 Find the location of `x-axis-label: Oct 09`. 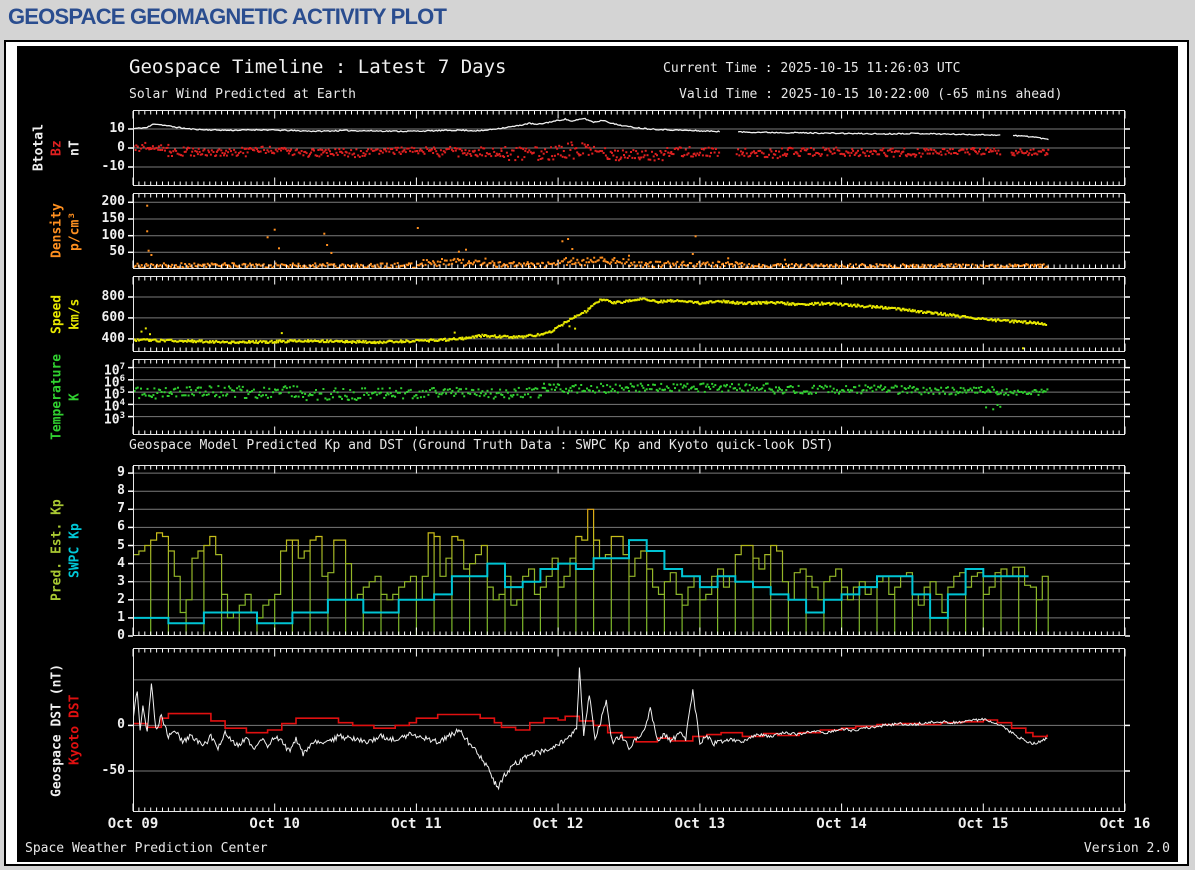

x-axis-label: Oct 09 is located at coordinates (133, 824).